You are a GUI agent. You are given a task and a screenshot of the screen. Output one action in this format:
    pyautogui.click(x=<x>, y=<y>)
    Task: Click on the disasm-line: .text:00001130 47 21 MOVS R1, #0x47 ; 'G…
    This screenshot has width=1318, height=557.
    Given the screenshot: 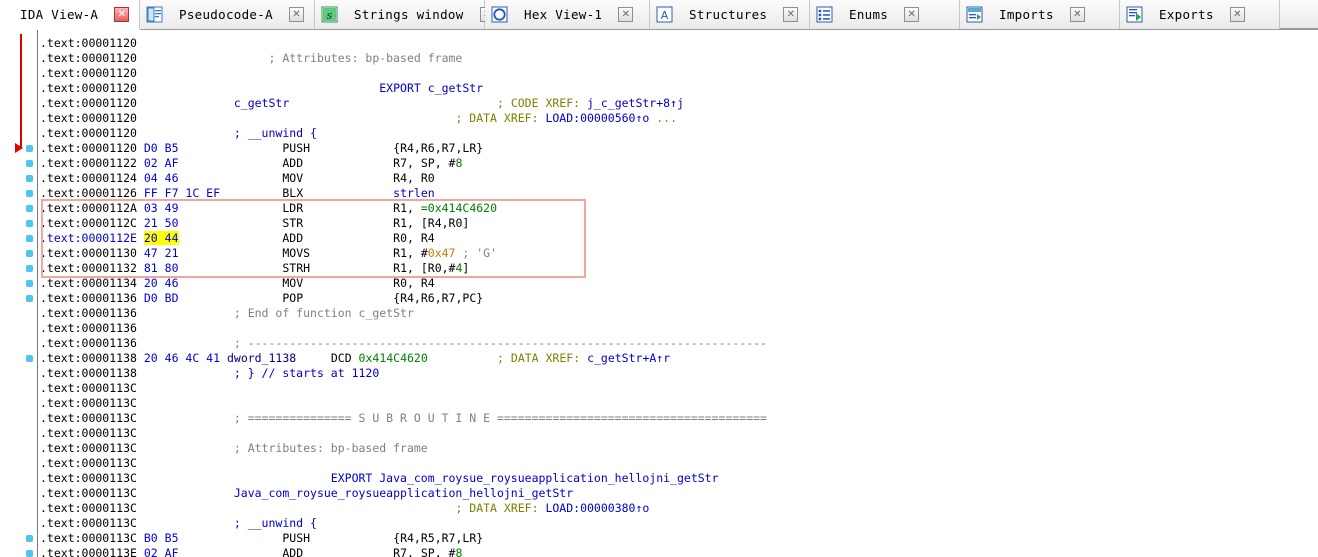 What is the action you would take?
    pyautogui.click(x=679, y=253)
    